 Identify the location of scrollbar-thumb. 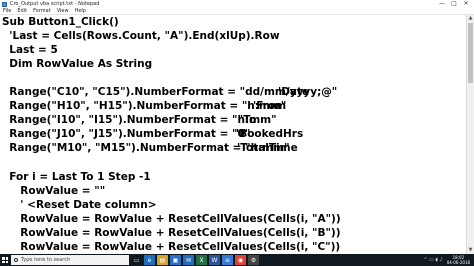
(470, 53).